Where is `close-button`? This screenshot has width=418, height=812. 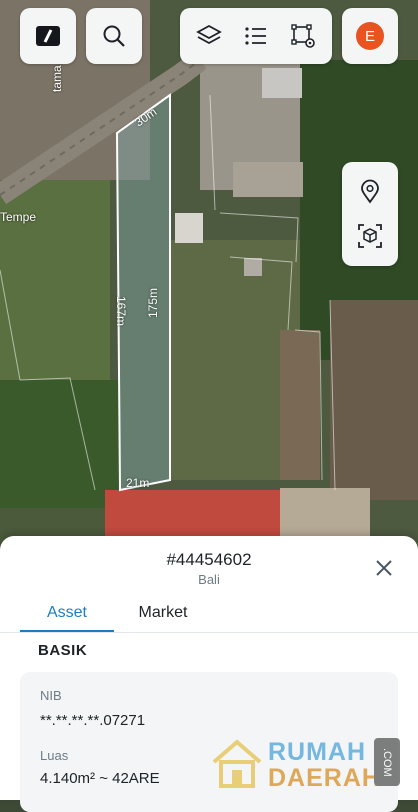
close-button is located at coordinates (384, 570).